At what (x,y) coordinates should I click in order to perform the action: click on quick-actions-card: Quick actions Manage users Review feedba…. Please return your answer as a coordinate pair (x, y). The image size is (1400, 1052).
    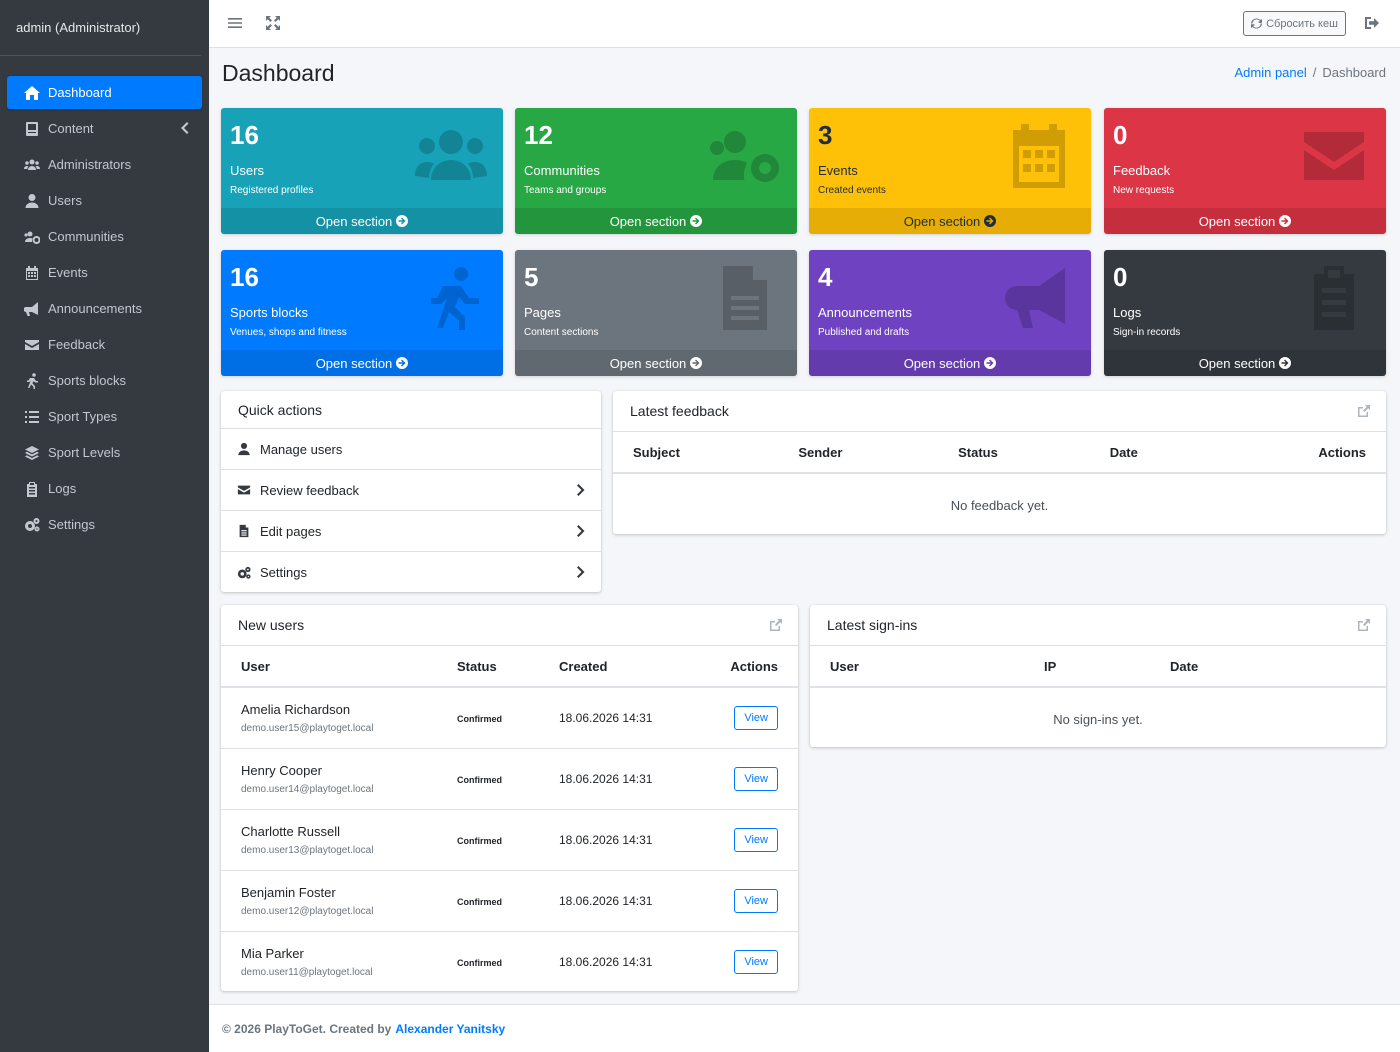
    Looking at the image, I should click on (411, 491).